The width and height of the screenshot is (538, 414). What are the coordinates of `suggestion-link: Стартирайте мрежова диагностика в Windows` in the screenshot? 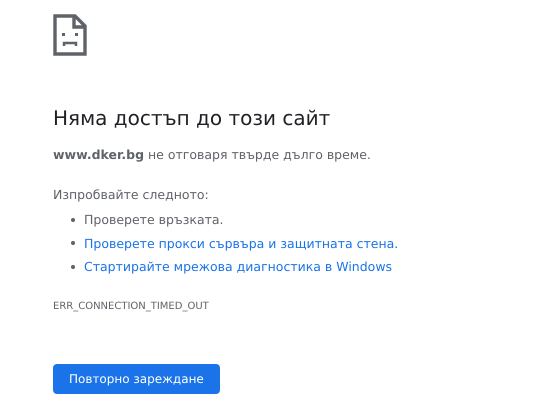 It's located at (238, 266).